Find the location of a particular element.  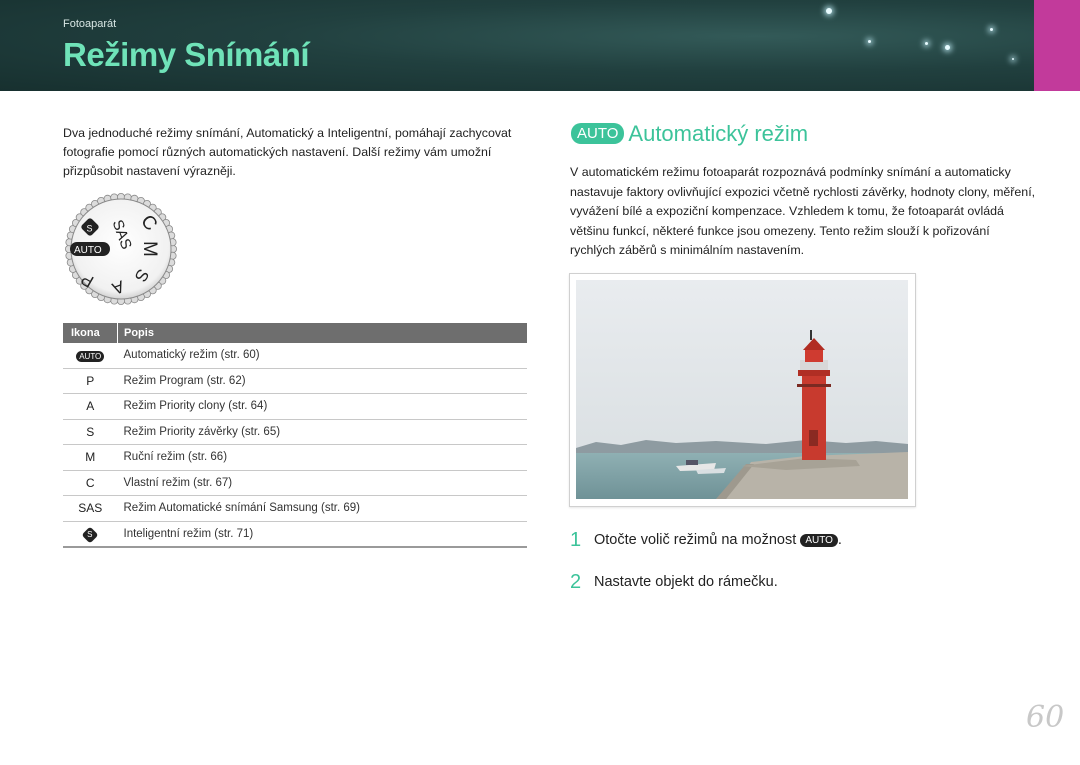

table-header-description: Popis is located at coordinates (322, 333).